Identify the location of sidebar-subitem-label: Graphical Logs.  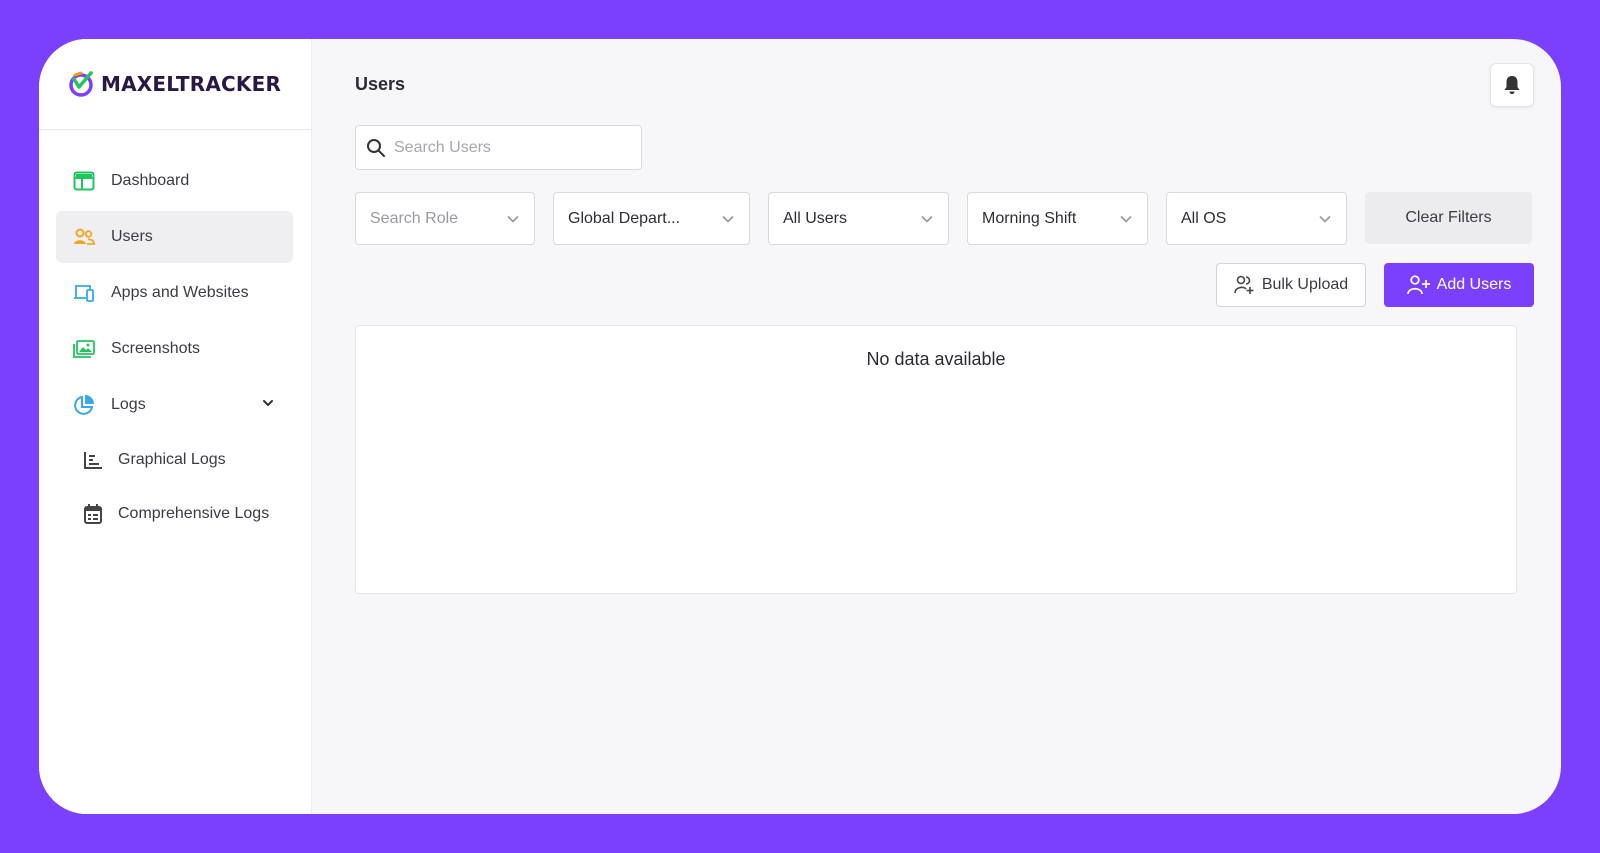
(172, 459).